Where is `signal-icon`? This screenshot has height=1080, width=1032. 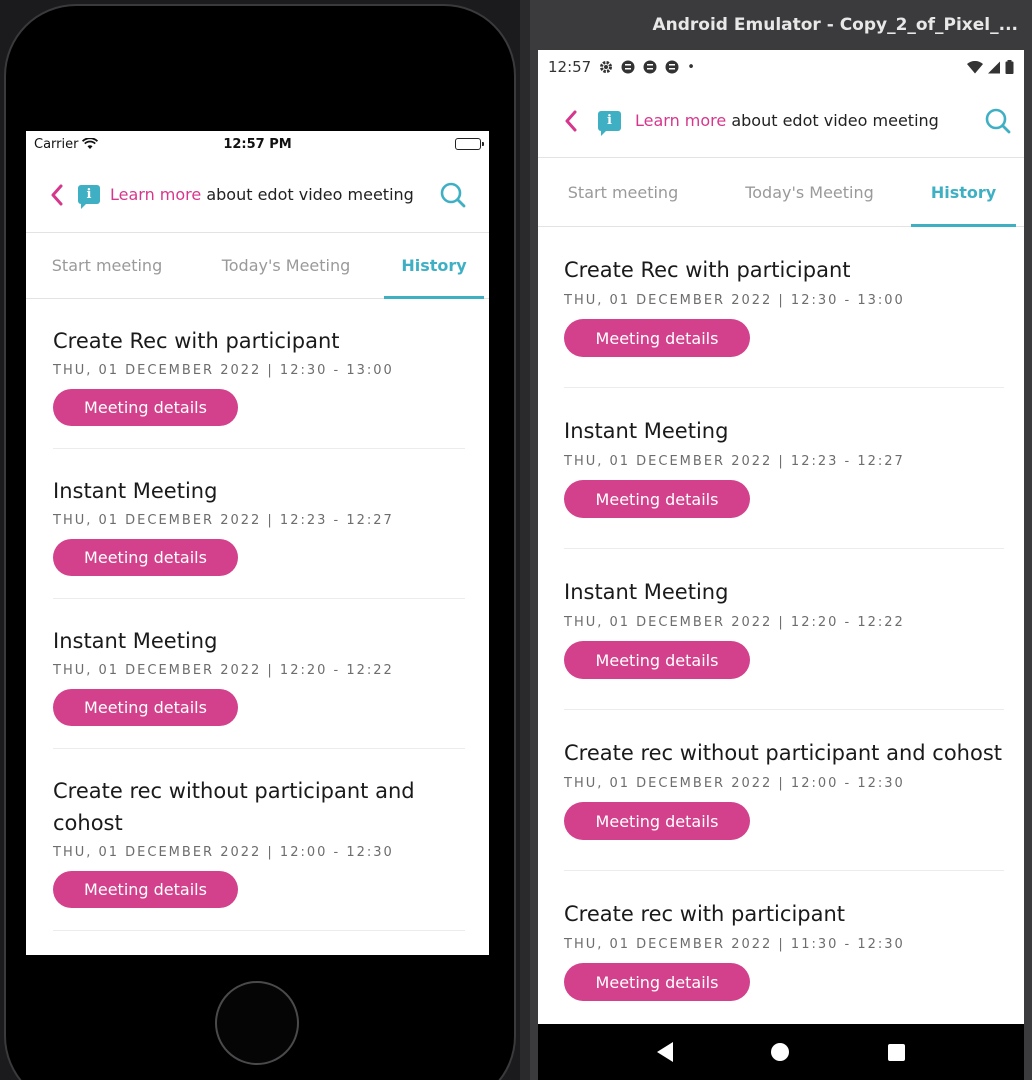 signal-icon is located at coordinates (994, 67).